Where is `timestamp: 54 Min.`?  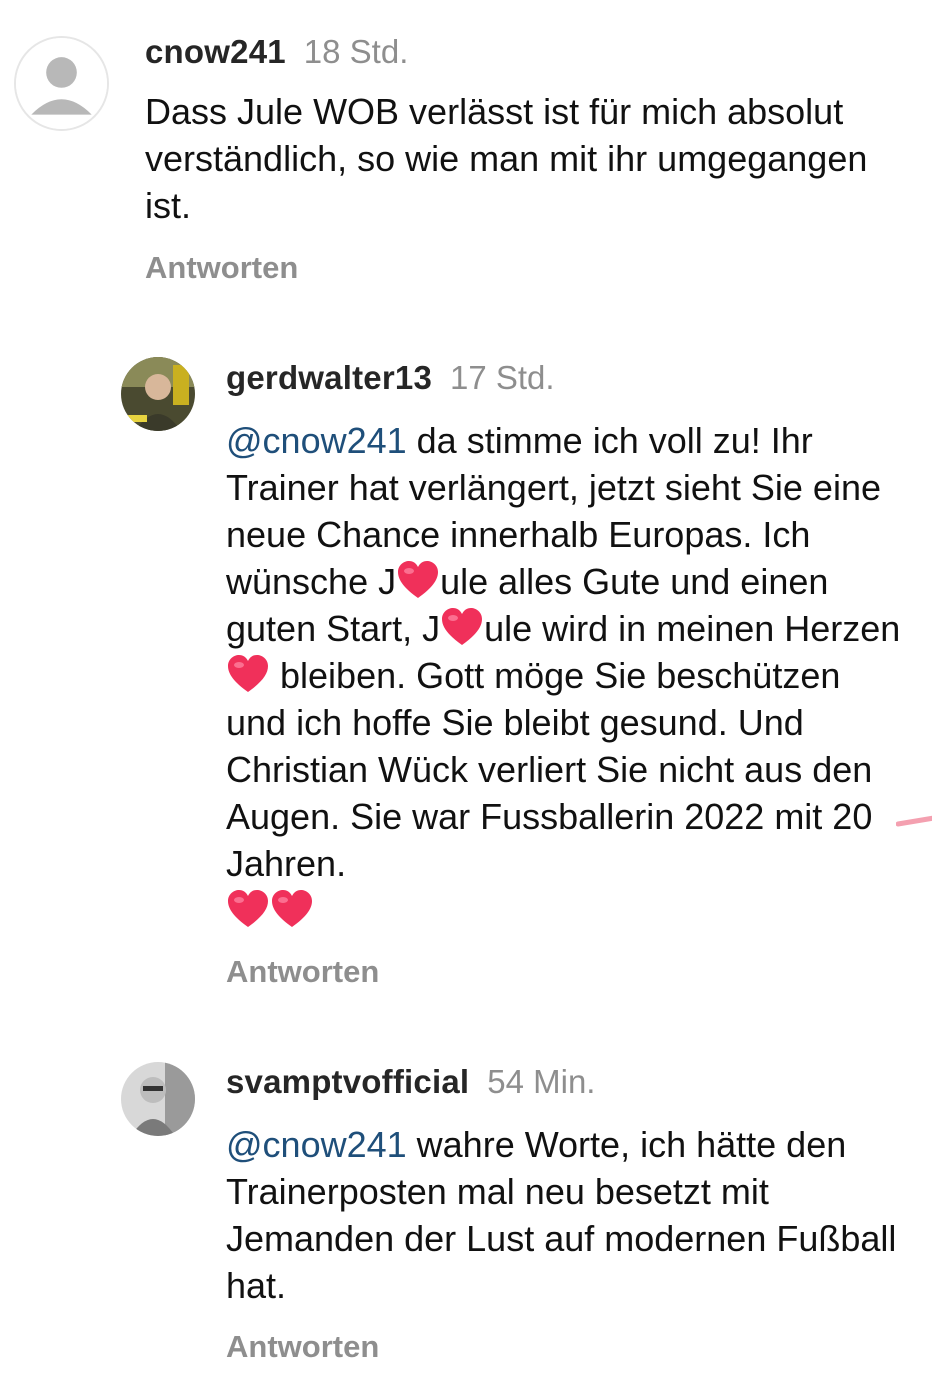
timestamp: 54 Min. is located at coordinates (541, 1081).